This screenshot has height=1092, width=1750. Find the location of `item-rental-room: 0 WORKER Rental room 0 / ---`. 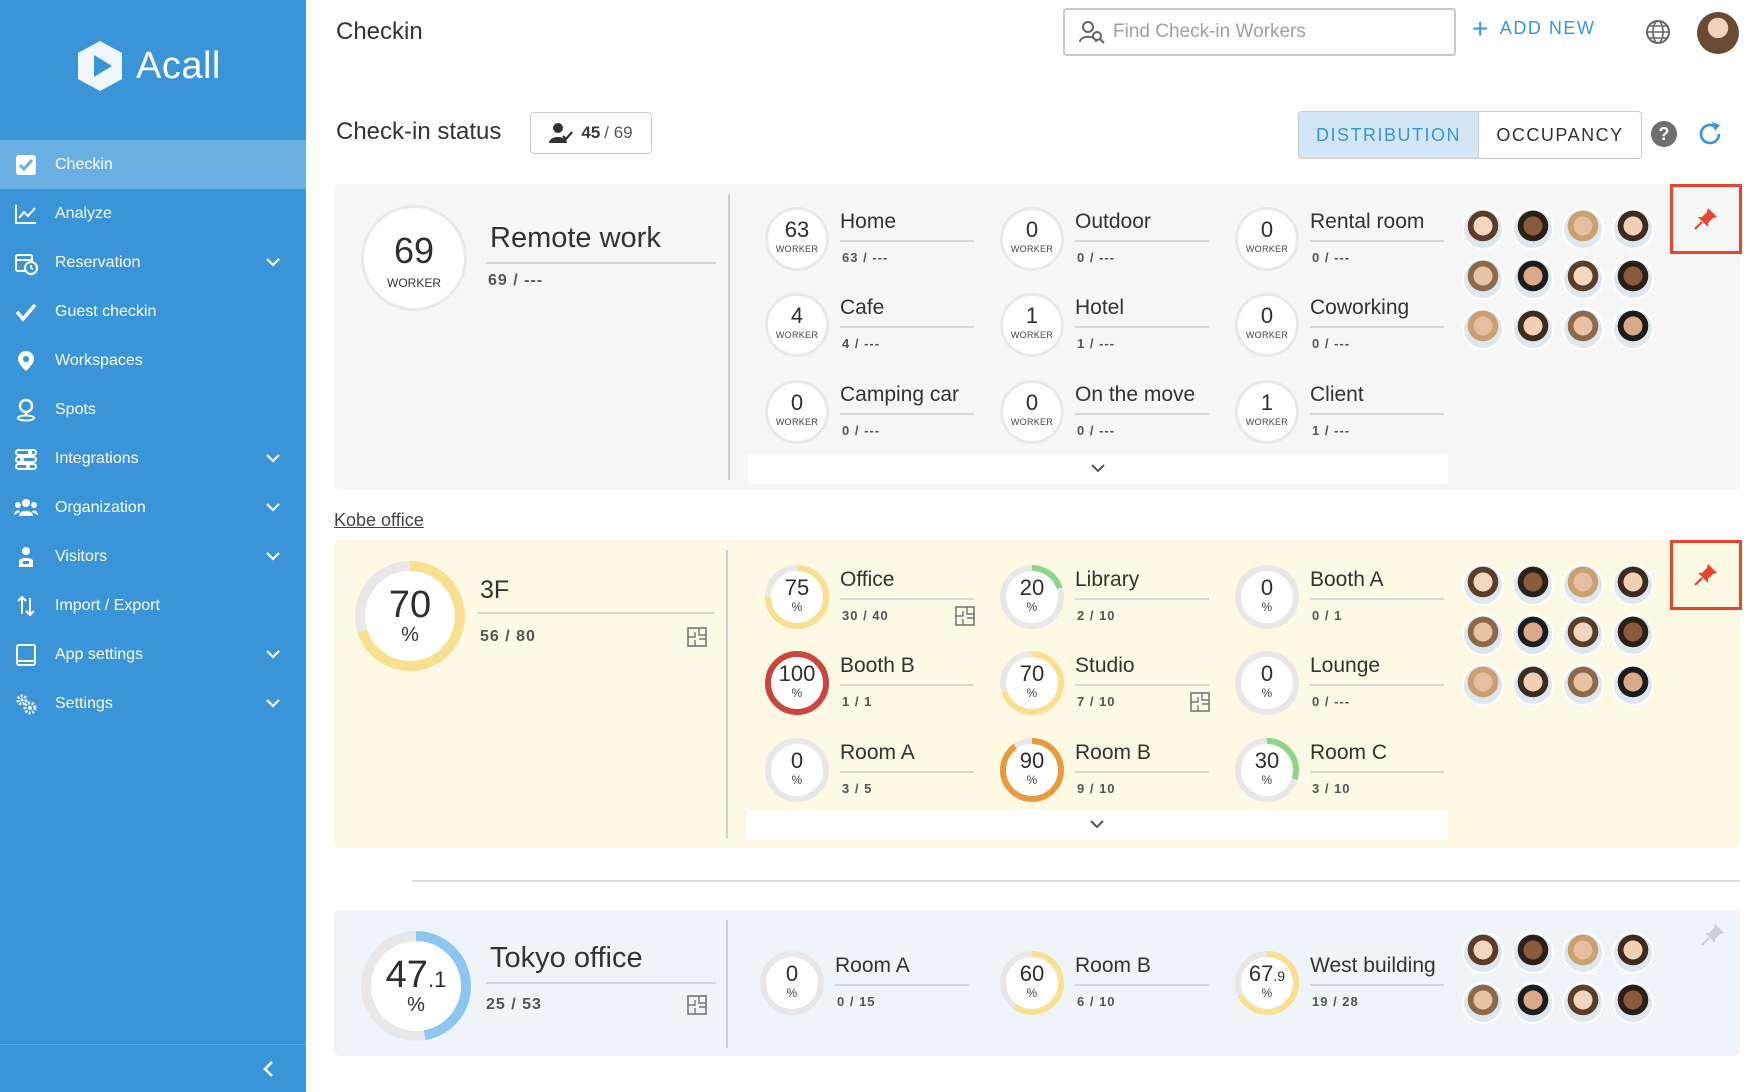

item-rental-room: 0 WORKER Rental room 0 / --- is located at coordinates (1354, 246).